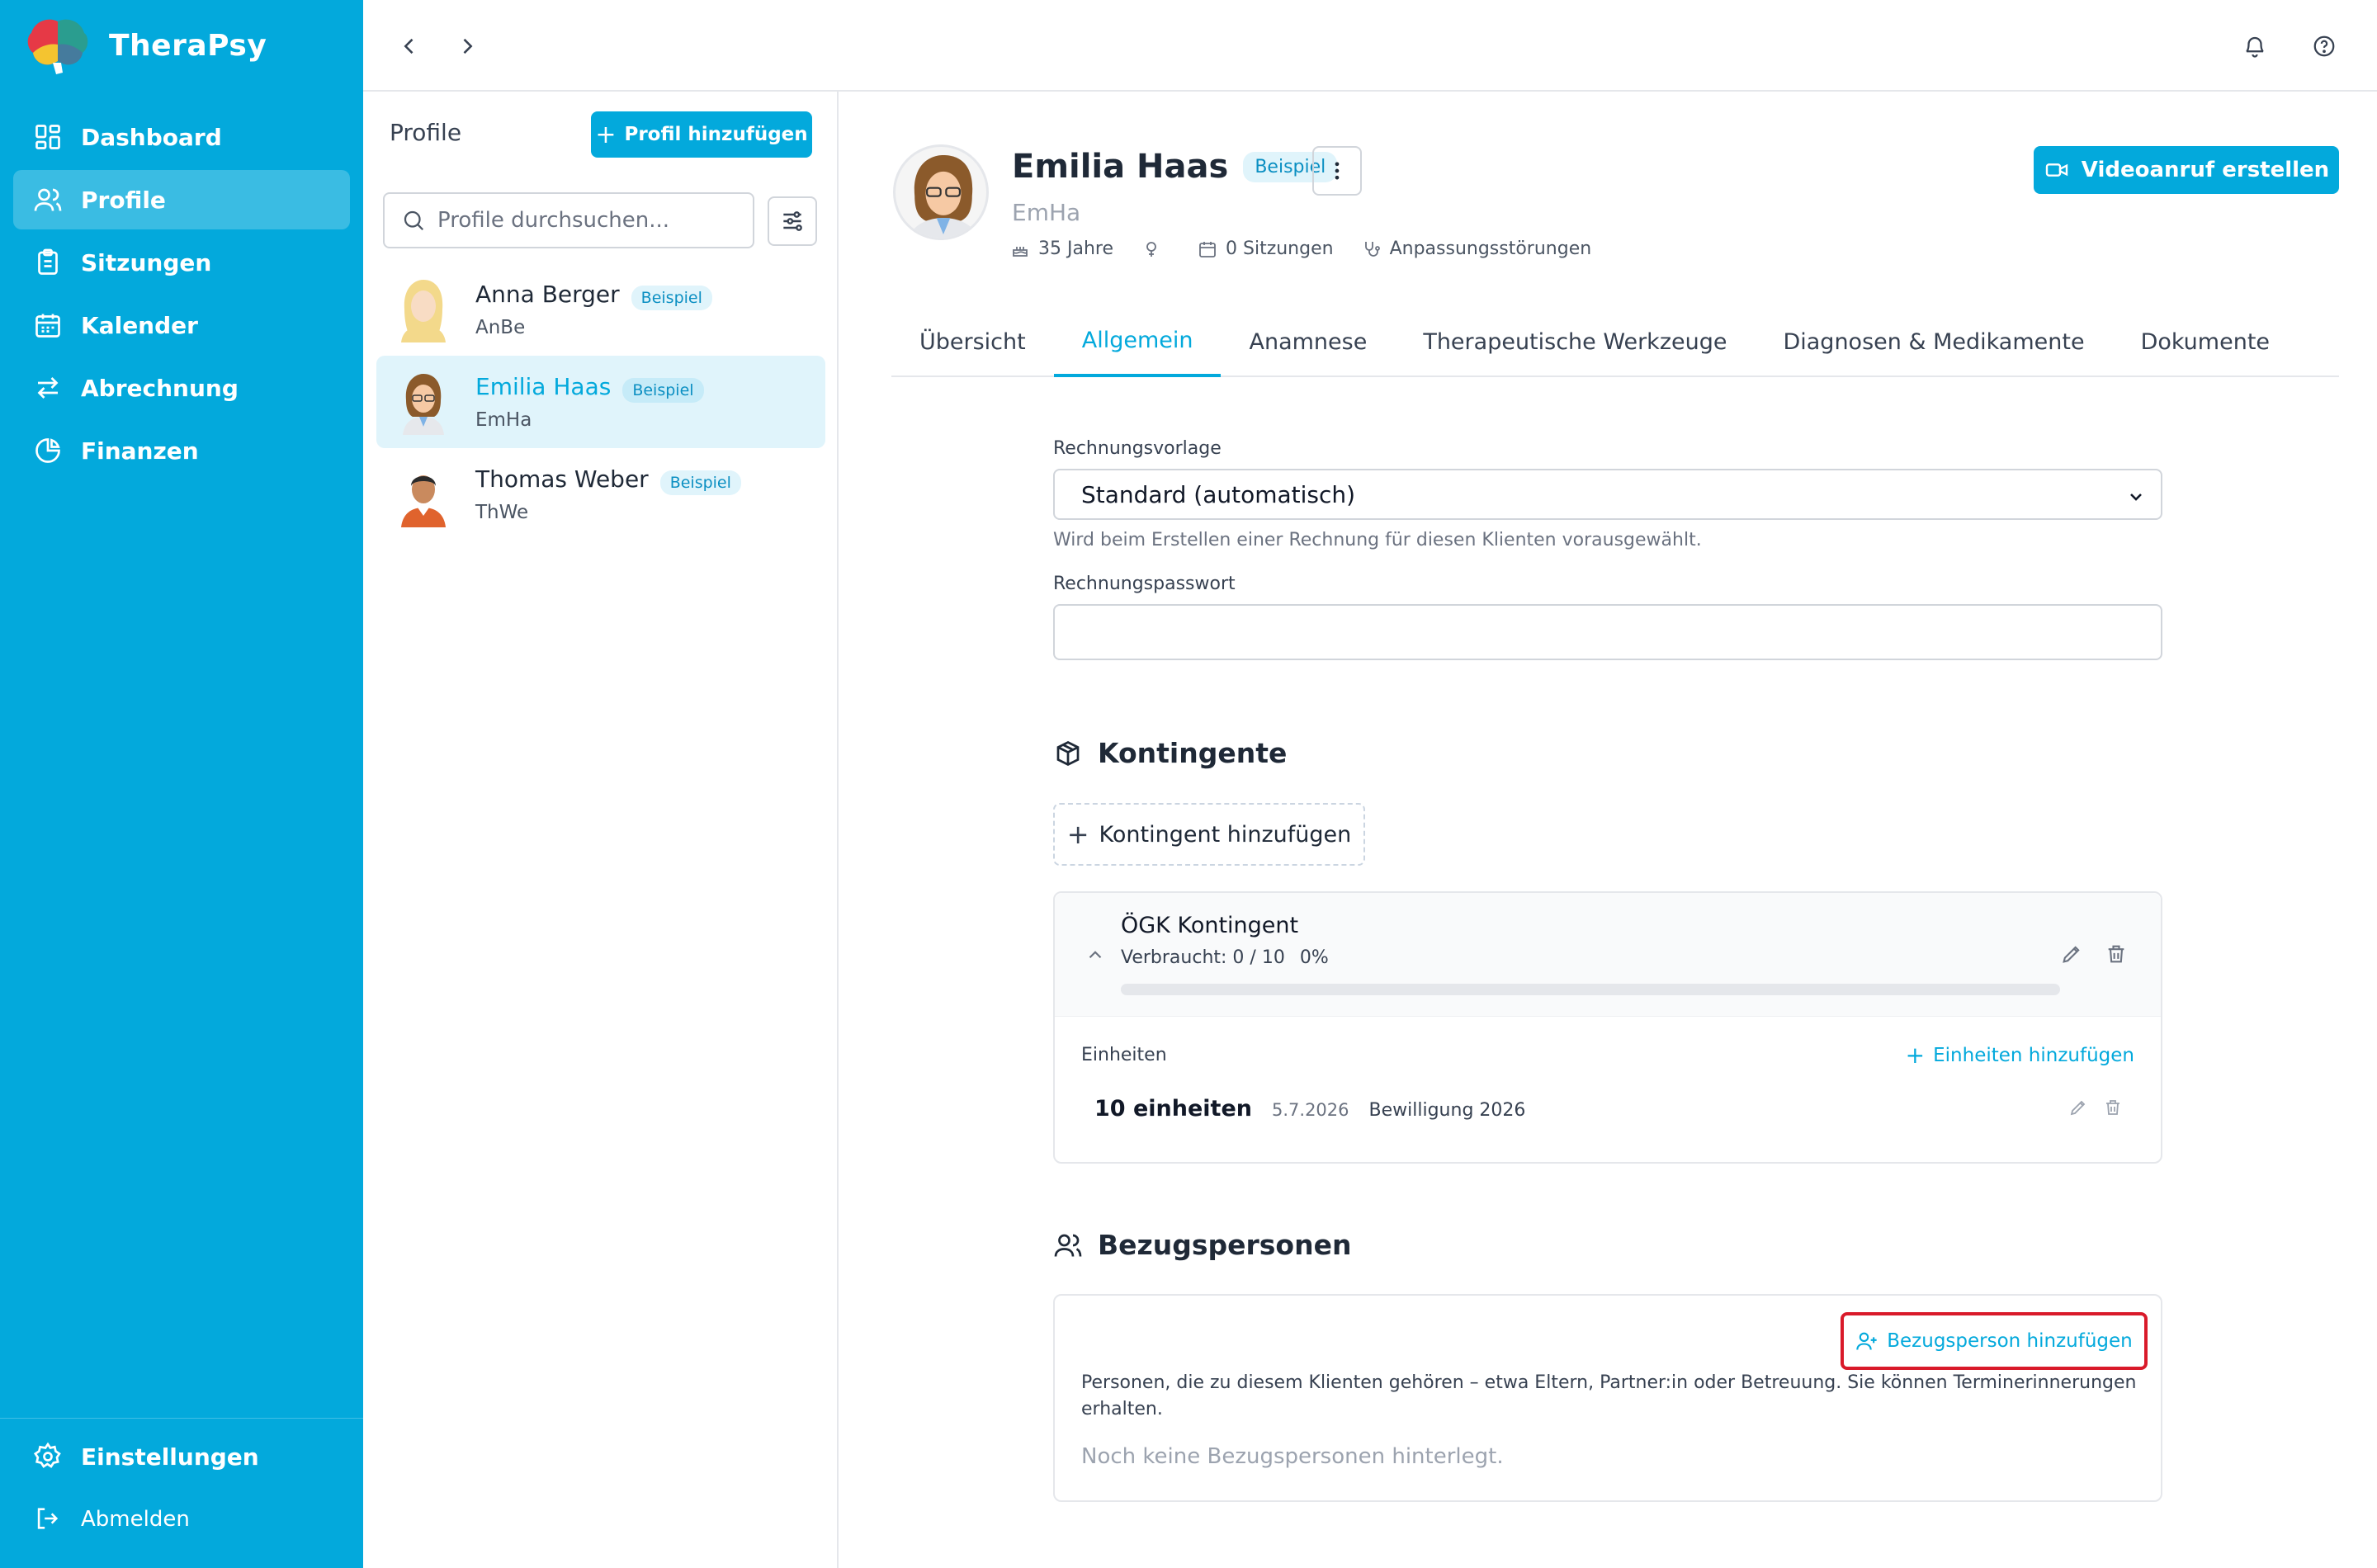  Describe the element at coordinates (48, 1519) in the screenshot. I see `logout-icon` at that location.